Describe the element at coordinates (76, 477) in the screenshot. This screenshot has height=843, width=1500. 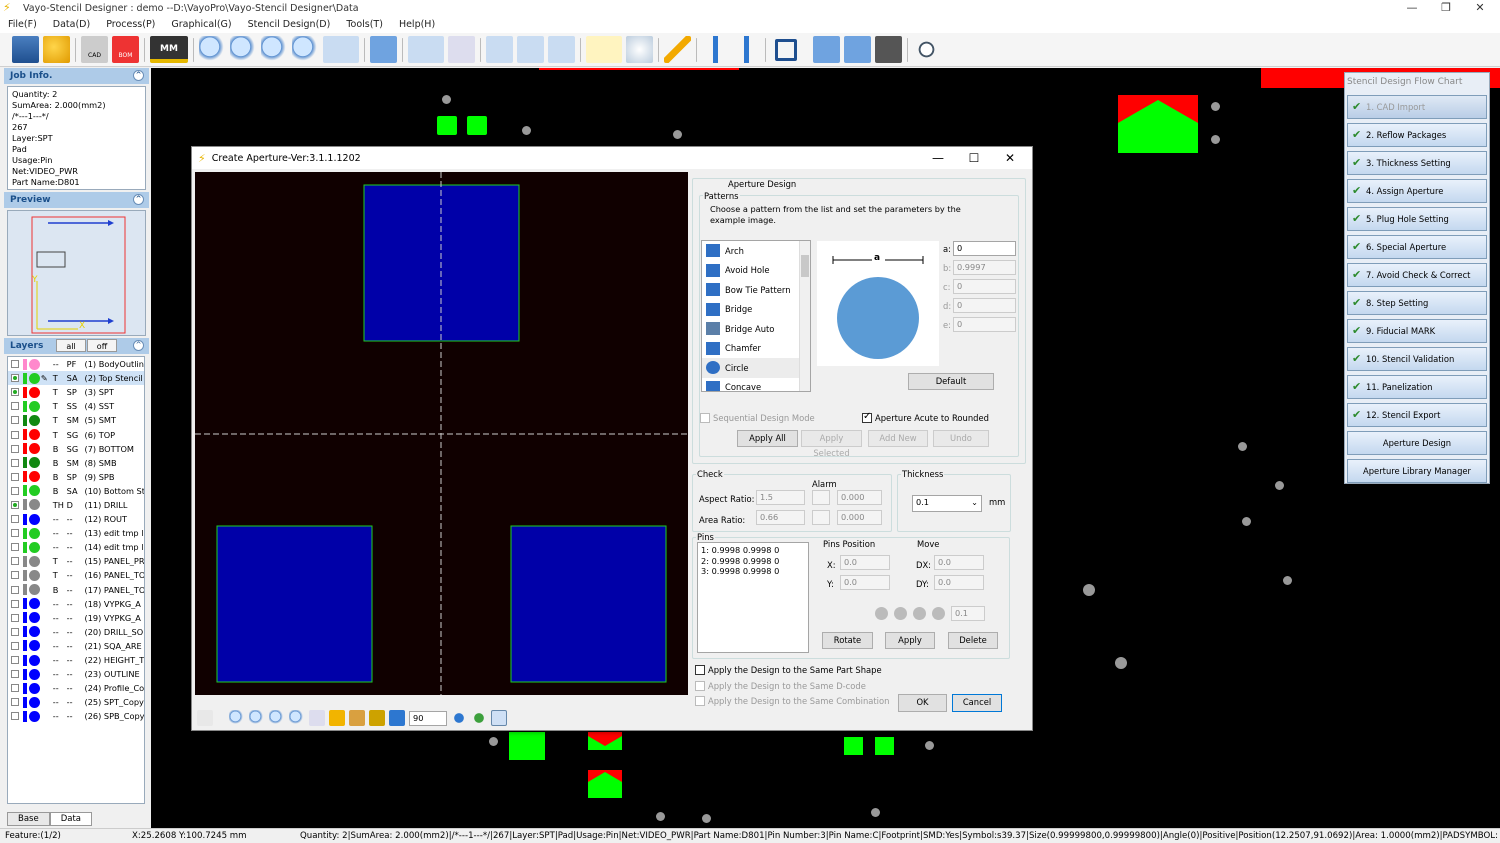
I see `layer-row: B SP (9) SPB` at that location.